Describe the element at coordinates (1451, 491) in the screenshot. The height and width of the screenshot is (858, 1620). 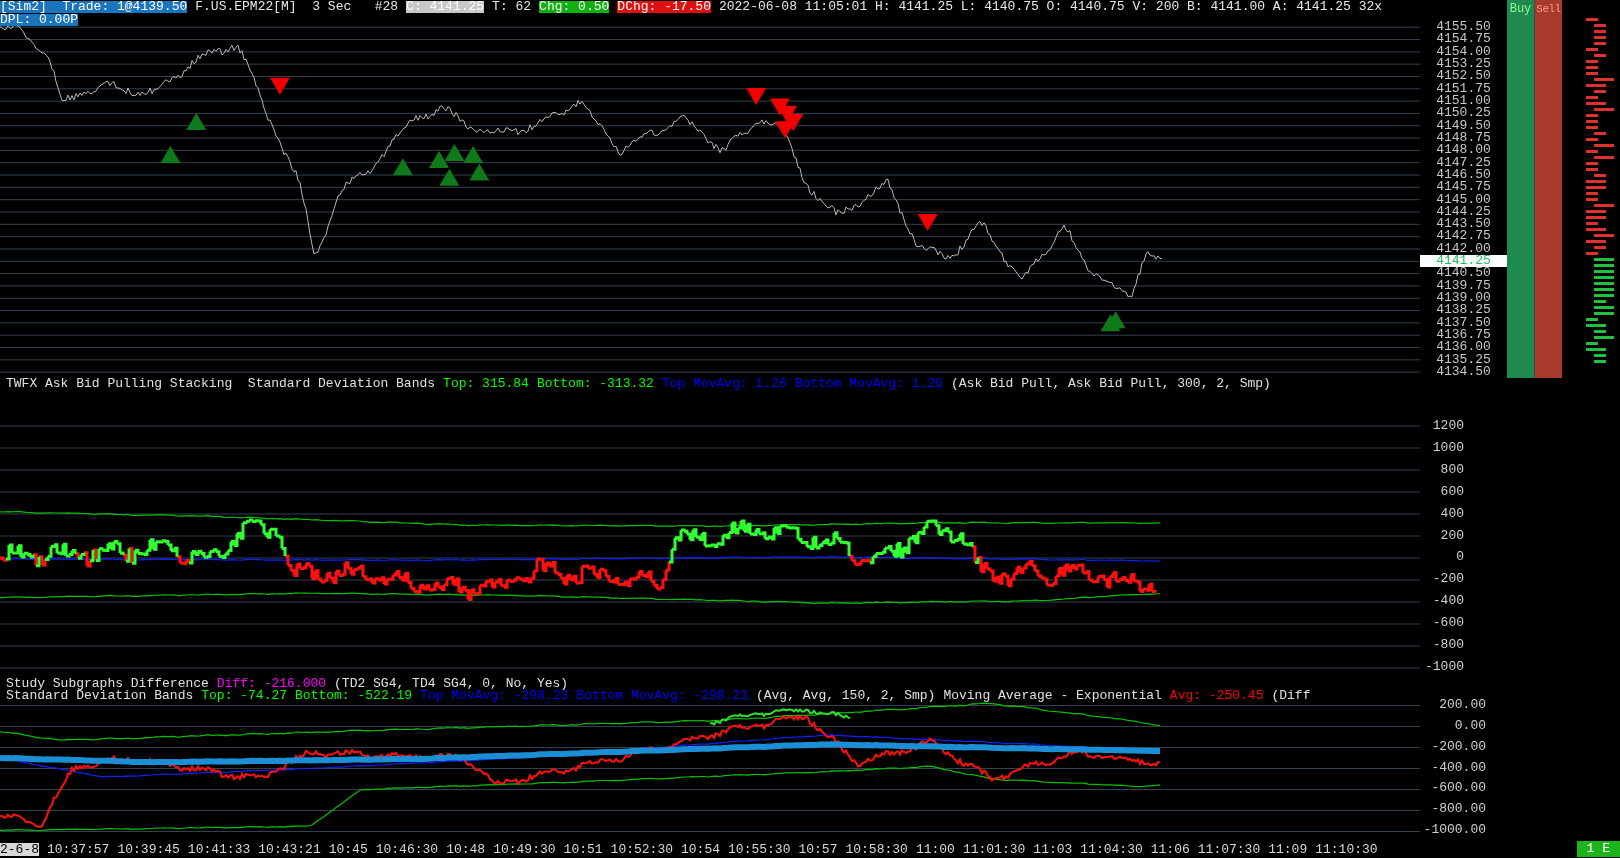
I see `oscillator-axis-label: 600` at that location.